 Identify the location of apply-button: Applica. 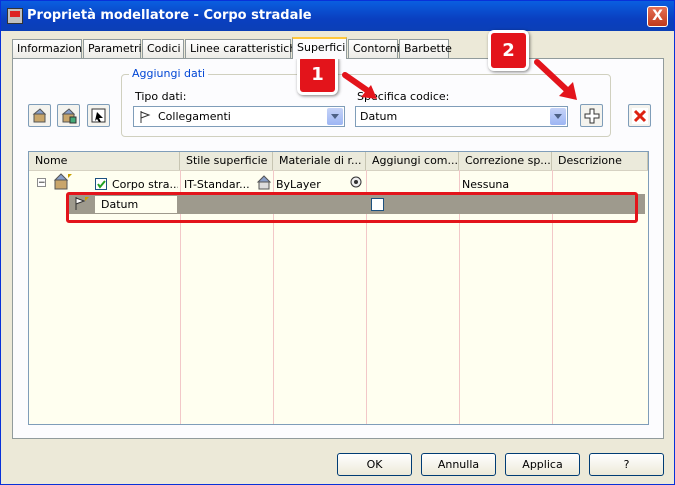
(542, 464).